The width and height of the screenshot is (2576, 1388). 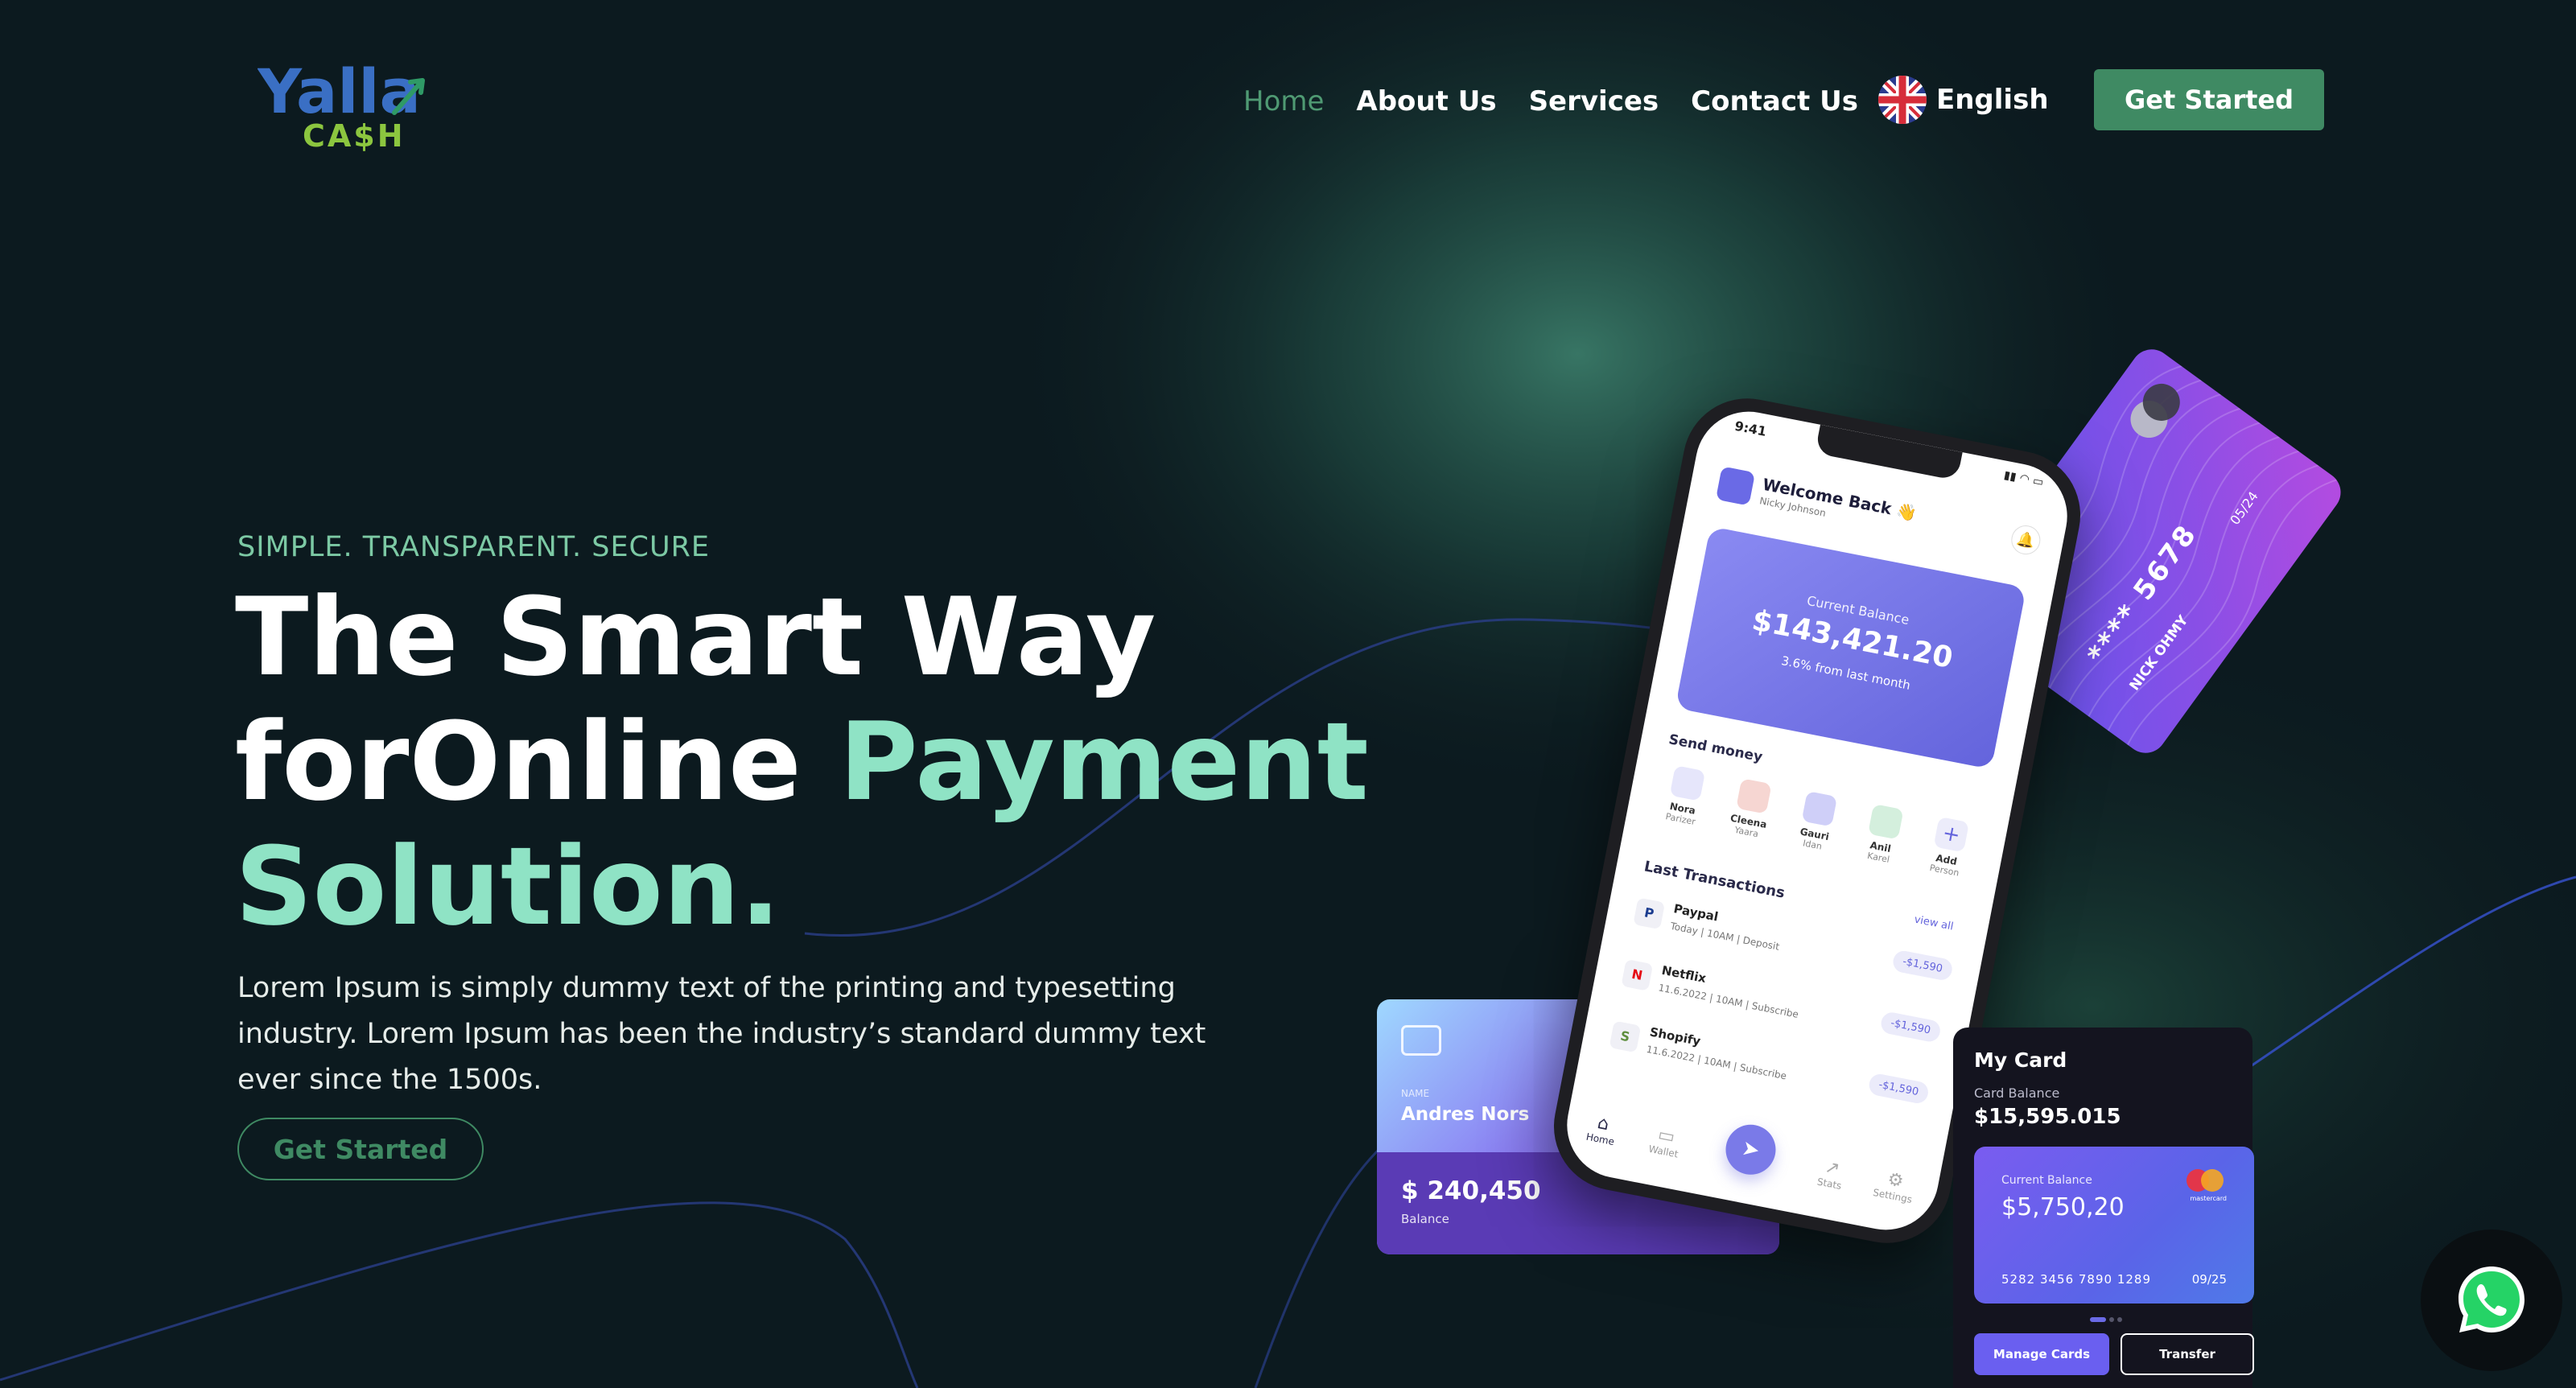 I want to click on add-person-button: + Add Person, so click(x=1948, y=847).